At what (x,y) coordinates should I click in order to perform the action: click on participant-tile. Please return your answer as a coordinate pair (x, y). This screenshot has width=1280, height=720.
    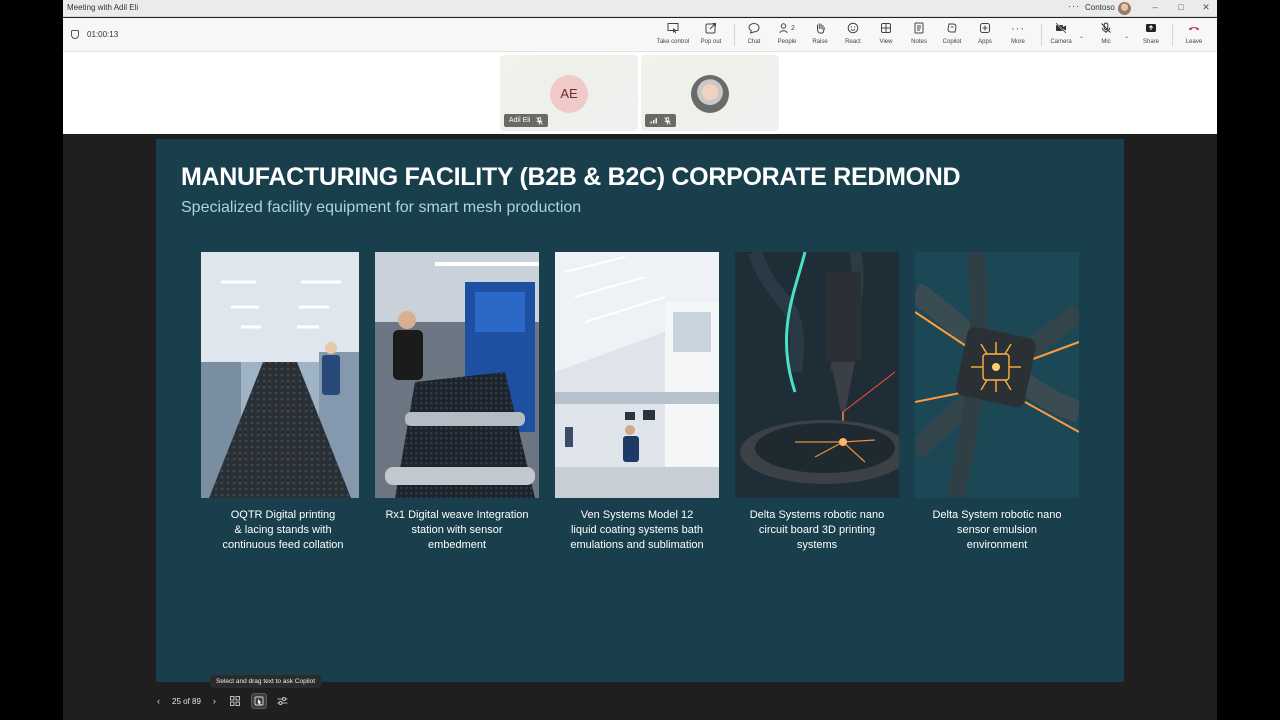
    Looking at the image, I should click on (710, 93).